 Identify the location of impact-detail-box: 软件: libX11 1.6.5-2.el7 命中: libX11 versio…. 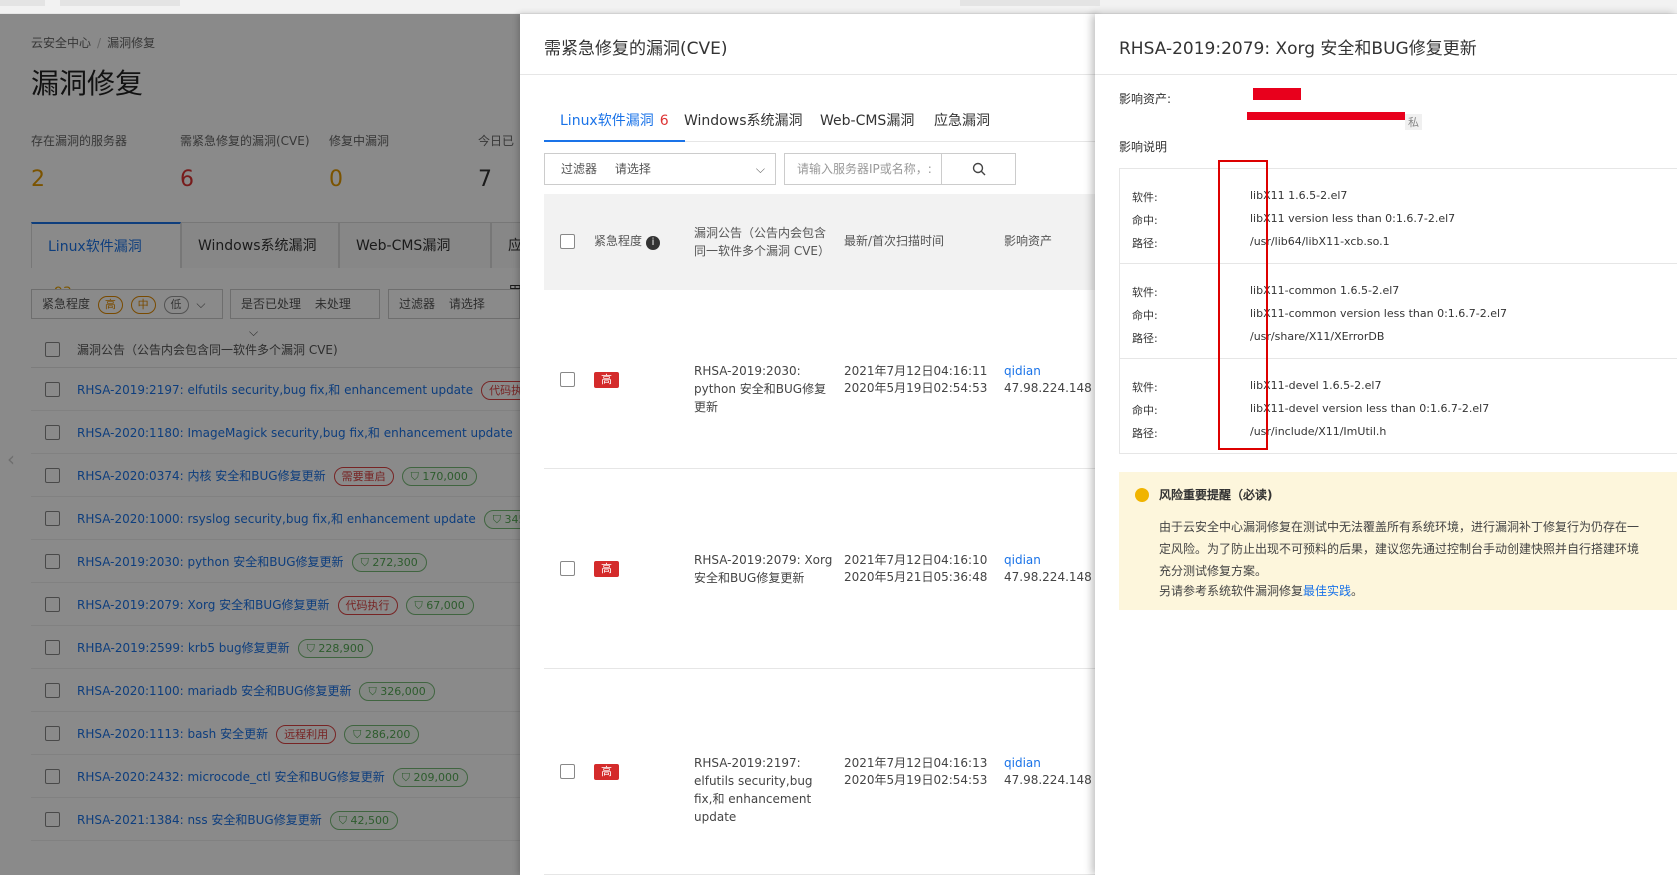
(1398, 311).